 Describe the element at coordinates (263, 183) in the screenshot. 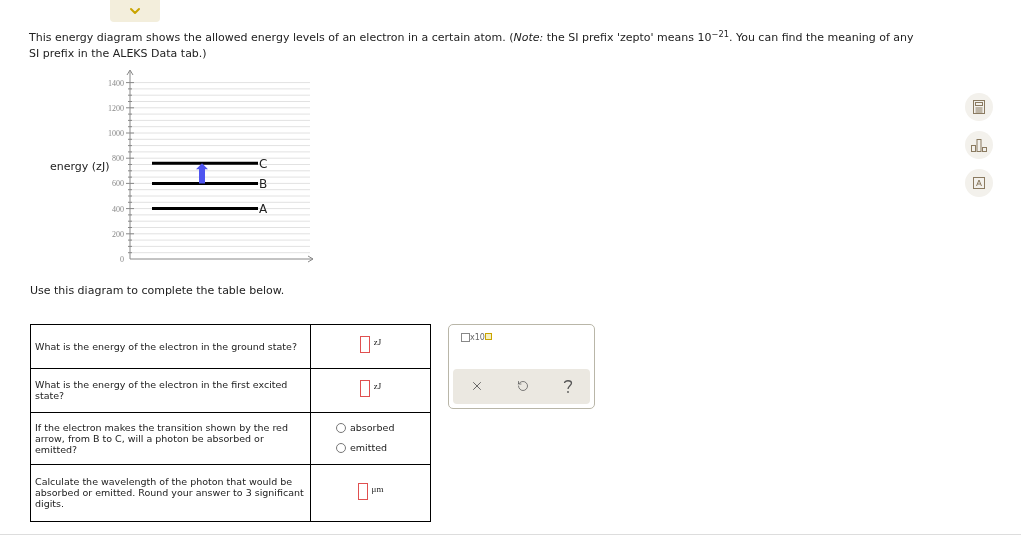

I see `level-label: B` at that location.